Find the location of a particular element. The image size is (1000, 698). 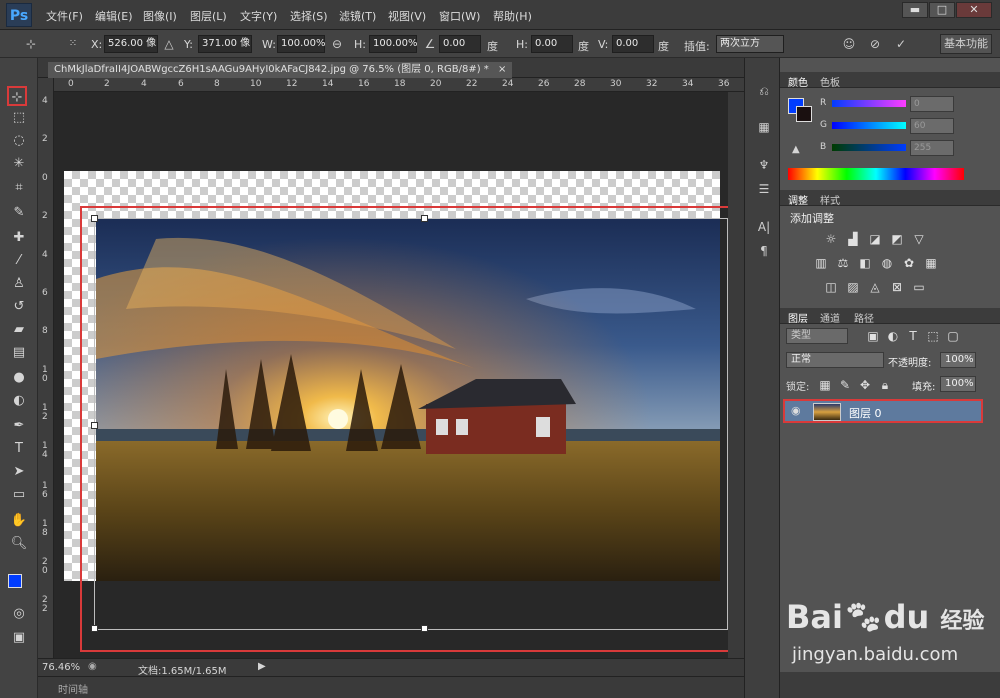

tab-swatches: 色板 is located at coordinates (830, 81).